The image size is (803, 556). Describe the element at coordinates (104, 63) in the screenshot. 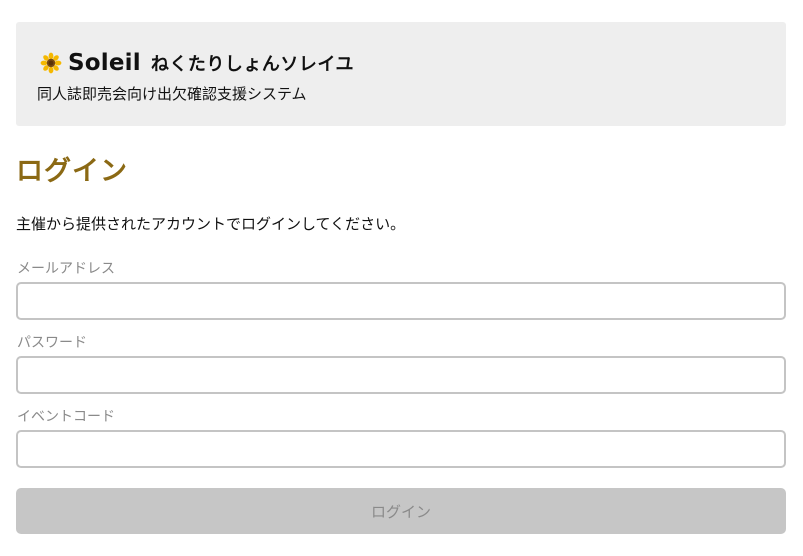

I see `brand-name: Soleil` at that location.